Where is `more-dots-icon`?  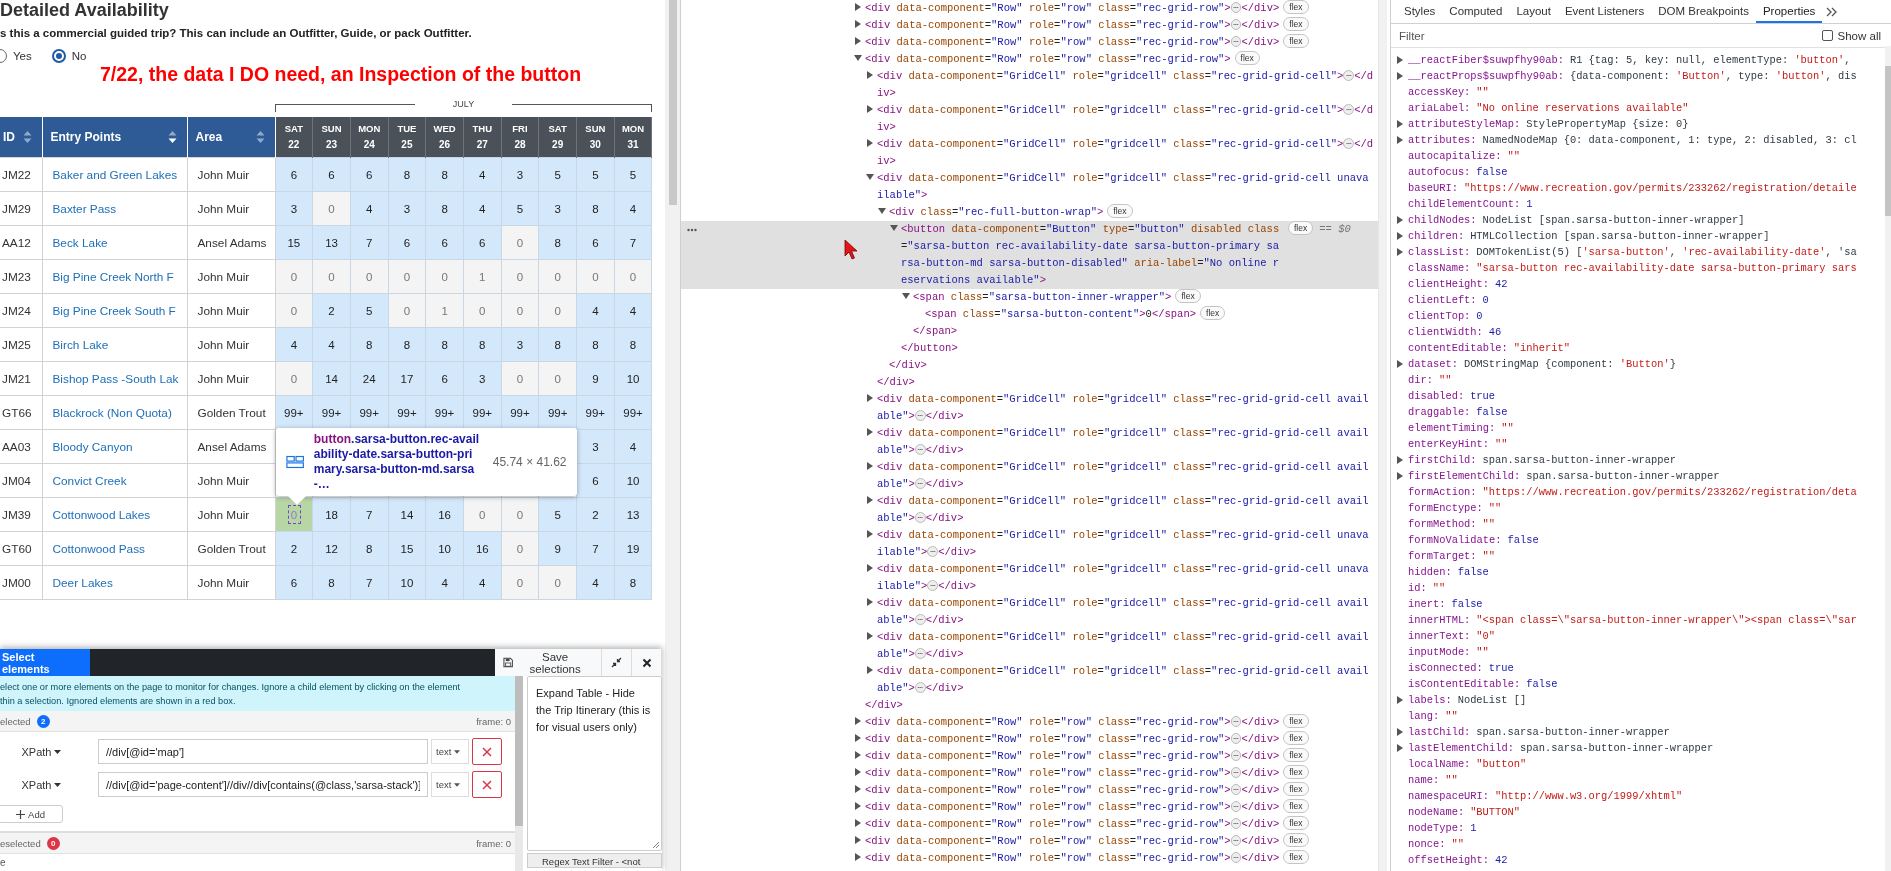
more-dots-icon is located at coordinates (692, 230).